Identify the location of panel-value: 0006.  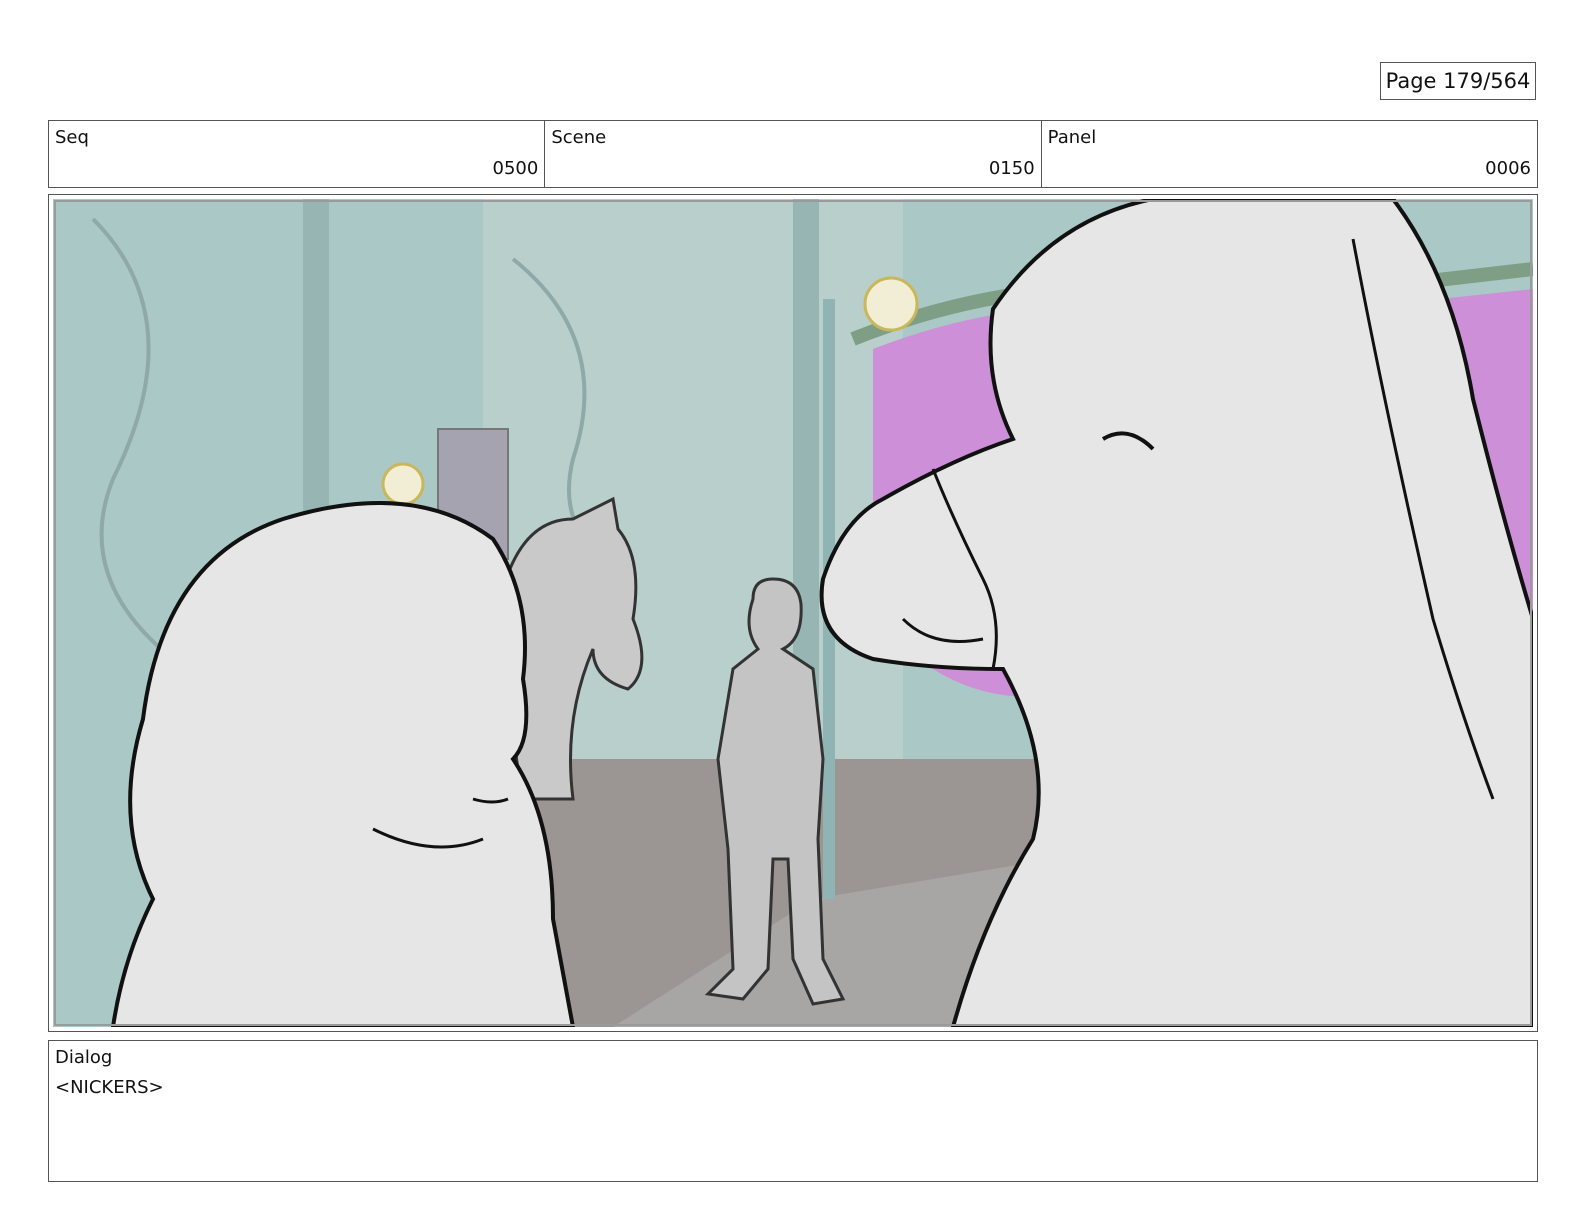
(1508, 168).